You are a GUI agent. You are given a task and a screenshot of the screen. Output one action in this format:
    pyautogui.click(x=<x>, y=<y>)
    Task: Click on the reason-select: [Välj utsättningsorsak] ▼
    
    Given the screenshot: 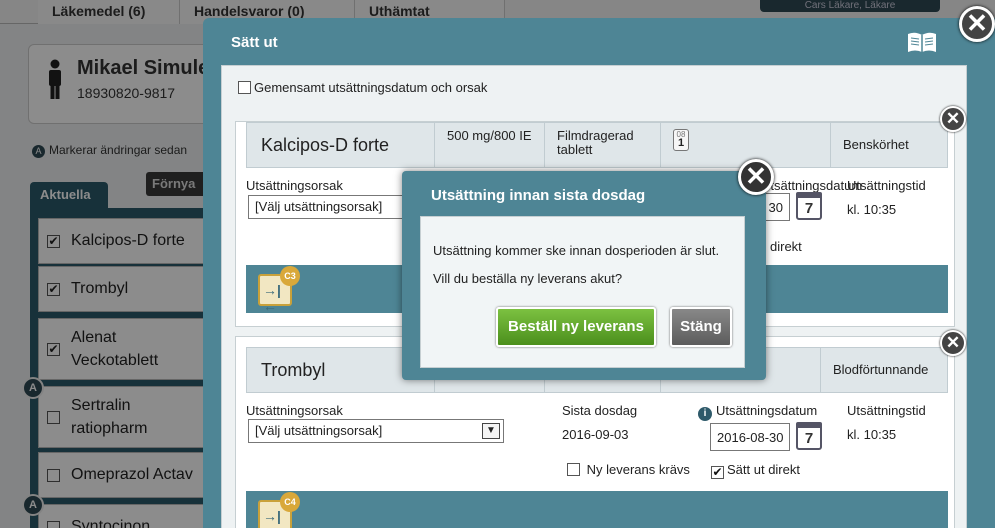 What is the action you would take?
    pyautogui.click(x=376, y=431)
    